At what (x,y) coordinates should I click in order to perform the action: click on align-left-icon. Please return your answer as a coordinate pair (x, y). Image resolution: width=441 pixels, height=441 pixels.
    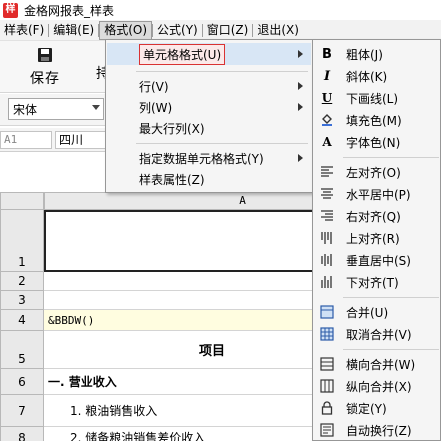
    Looking at the image, I should click on (327, 172).